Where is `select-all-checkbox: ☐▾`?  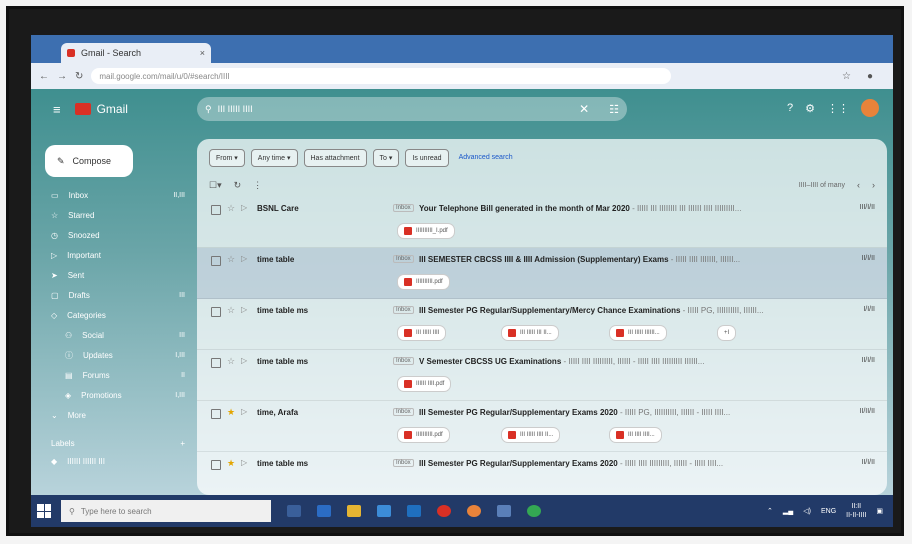 select-all-checkbox: ☐▾ is located at coordinates (215, 185).